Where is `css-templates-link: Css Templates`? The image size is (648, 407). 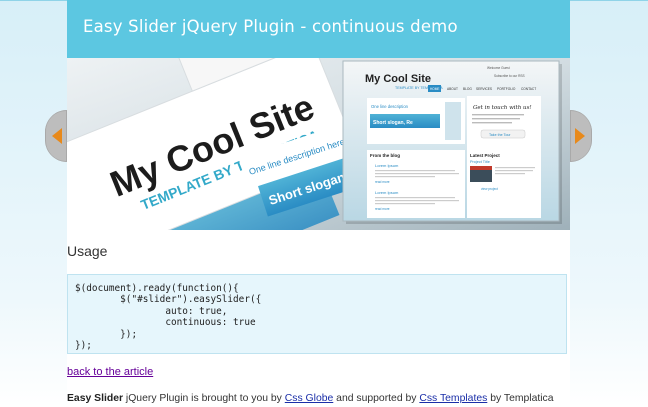
css-templates-link: Css Templates is located at coordinates (453, 398).